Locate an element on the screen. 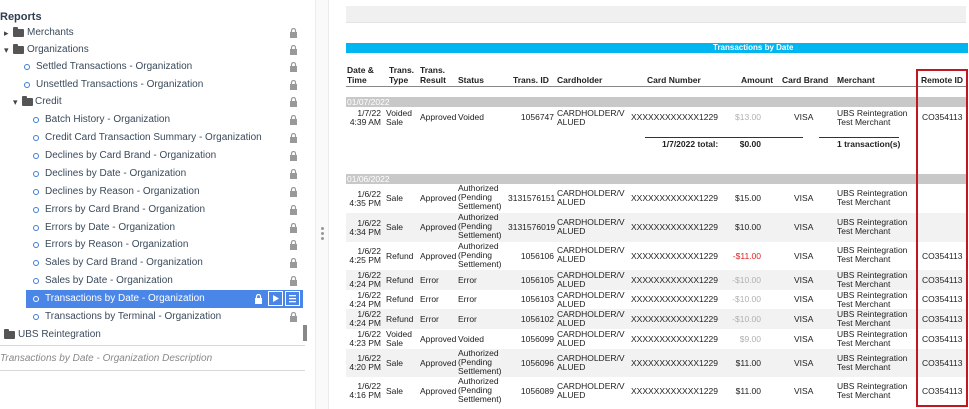 This screenshot has width=969, height=409. play-icon is located at coordinates (276, 298).